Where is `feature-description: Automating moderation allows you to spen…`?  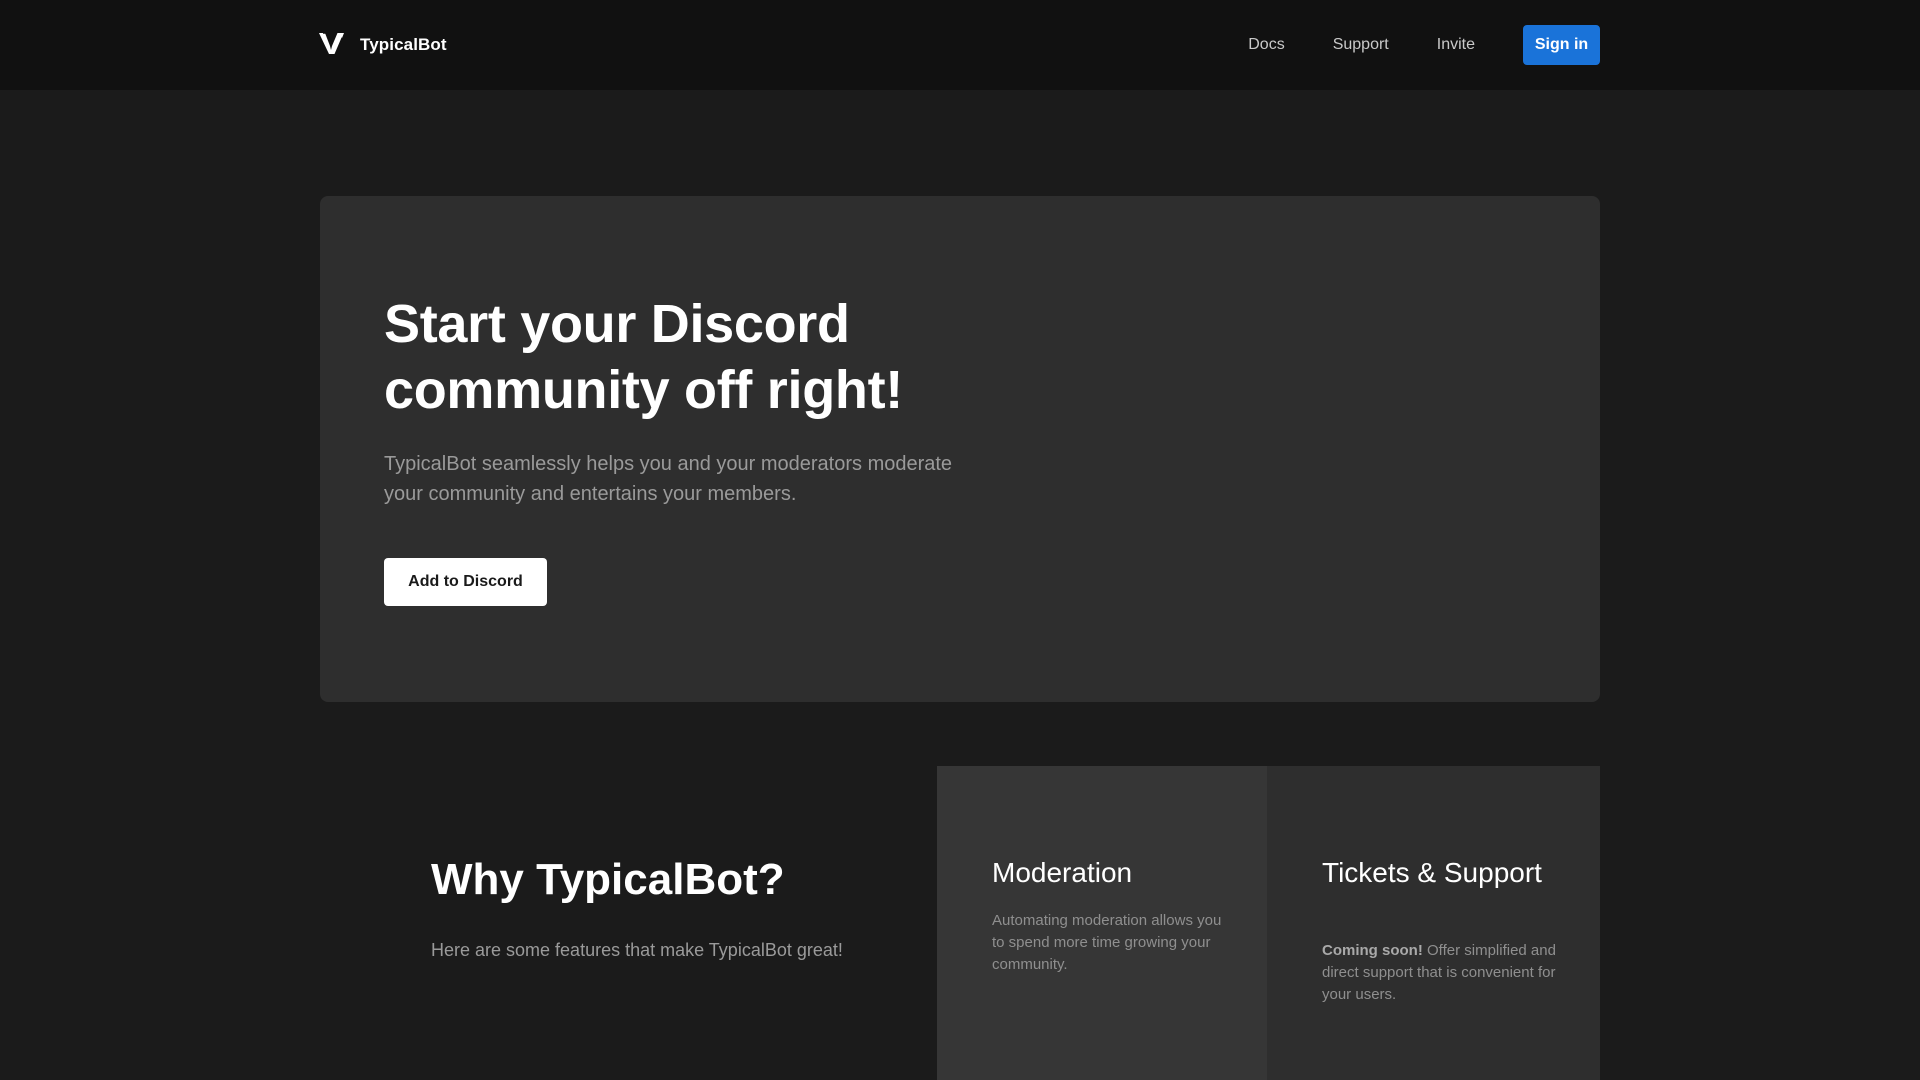 feature-description: Automating moderation allows you to spen… is located at coordinates (1107, 942).